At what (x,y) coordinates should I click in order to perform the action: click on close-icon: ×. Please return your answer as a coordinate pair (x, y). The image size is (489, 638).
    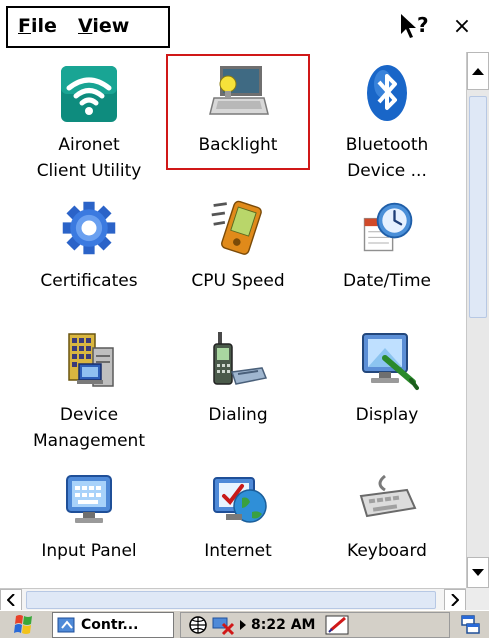
    Looking at the image, I should click on (462, 26).